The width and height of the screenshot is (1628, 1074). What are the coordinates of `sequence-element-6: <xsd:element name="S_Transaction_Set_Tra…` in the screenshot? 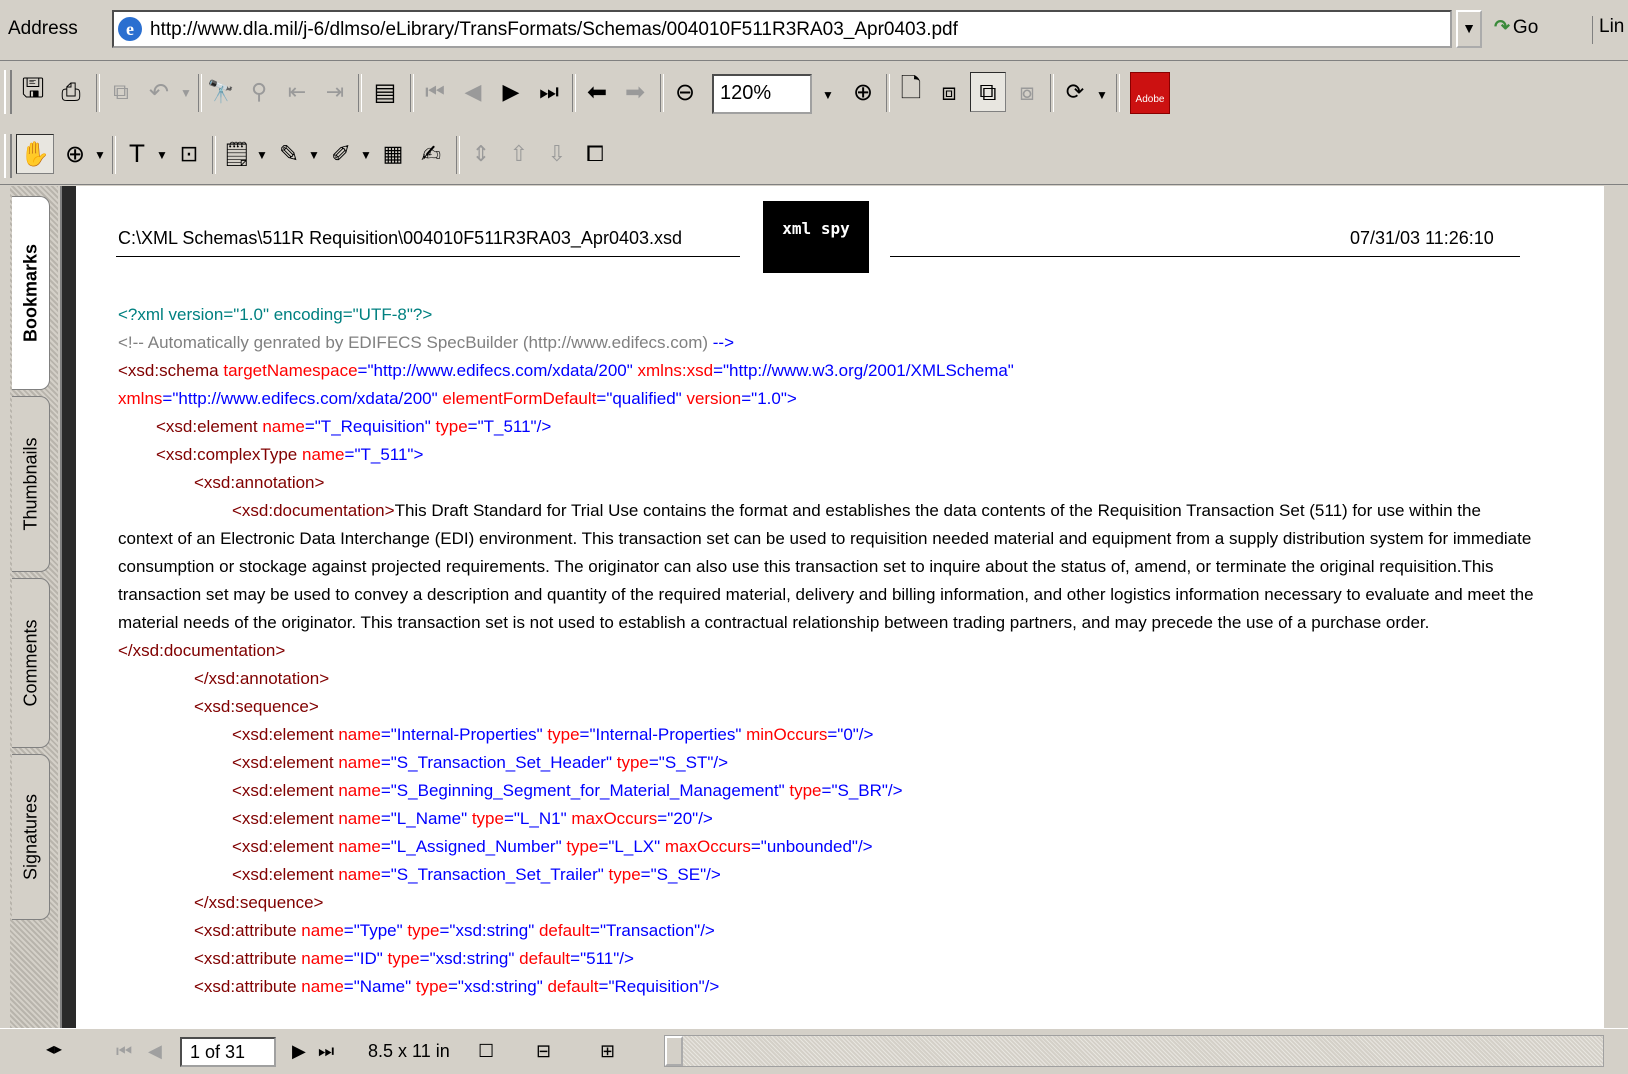 It's located at (476, 874).